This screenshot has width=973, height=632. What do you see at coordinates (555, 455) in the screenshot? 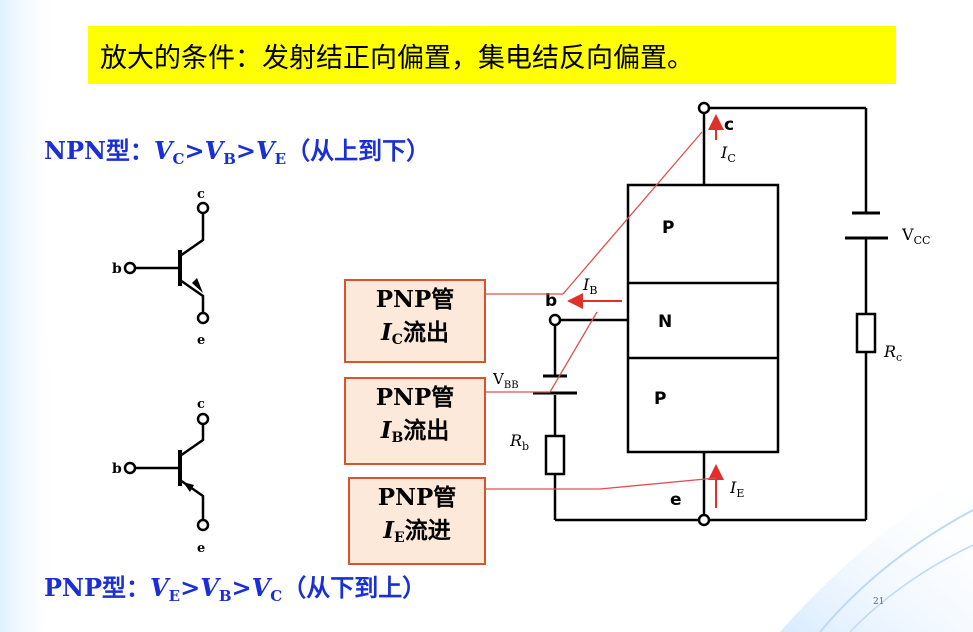
I see `rb-resistor` at bounding box center [555, 455].